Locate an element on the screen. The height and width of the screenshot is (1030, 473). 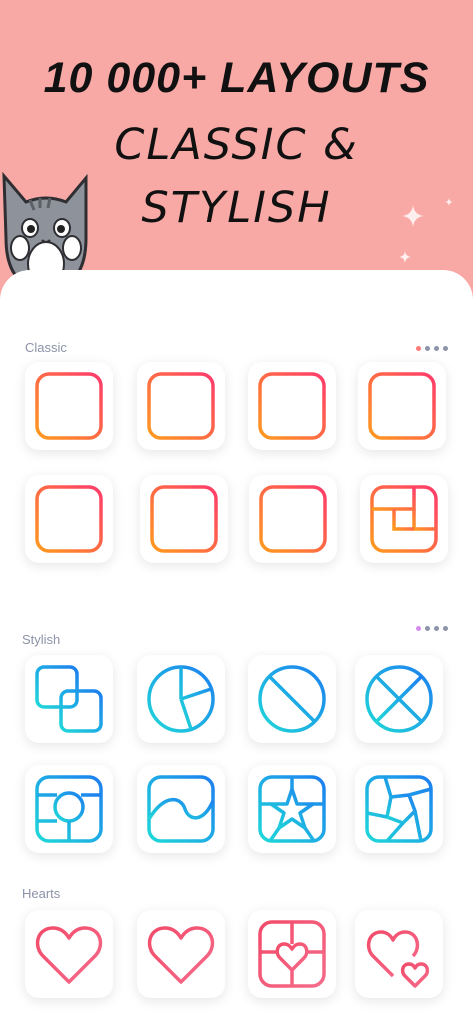
circle-diagonal-icon is located at coordinates (292, 699).